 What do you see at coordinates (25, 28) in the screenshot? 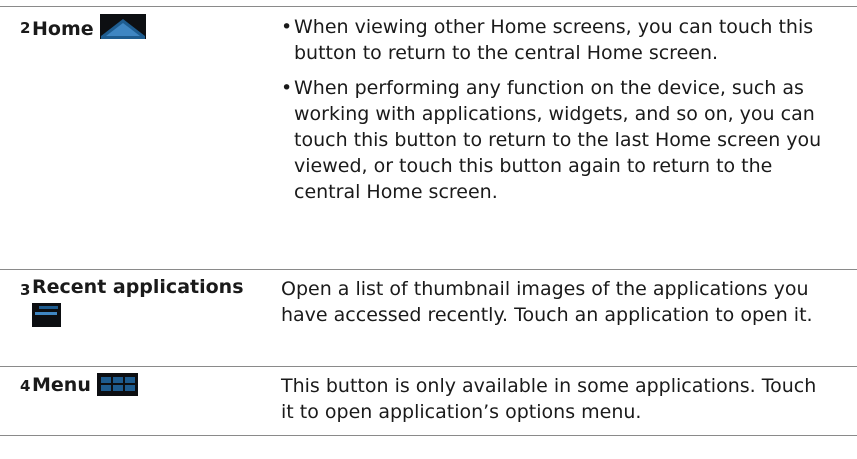
I see `row-number: 2` at bounding box center [25, 28].